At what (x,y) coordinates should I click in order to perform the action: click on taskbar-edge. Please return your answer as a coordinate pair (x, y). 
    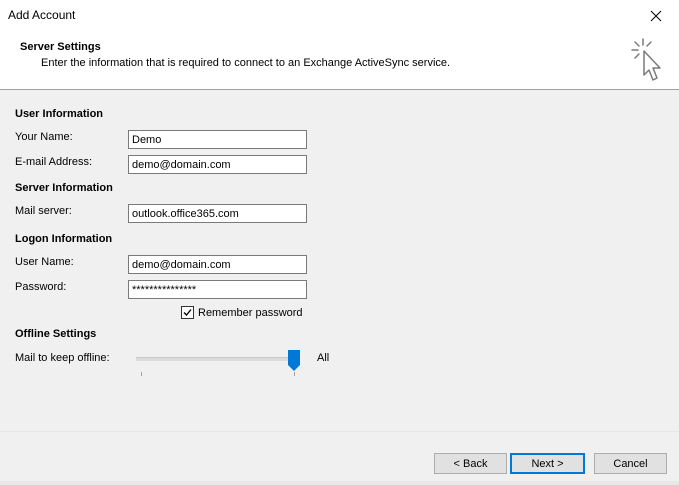
    Looking at the image, I should click on (339, 483).